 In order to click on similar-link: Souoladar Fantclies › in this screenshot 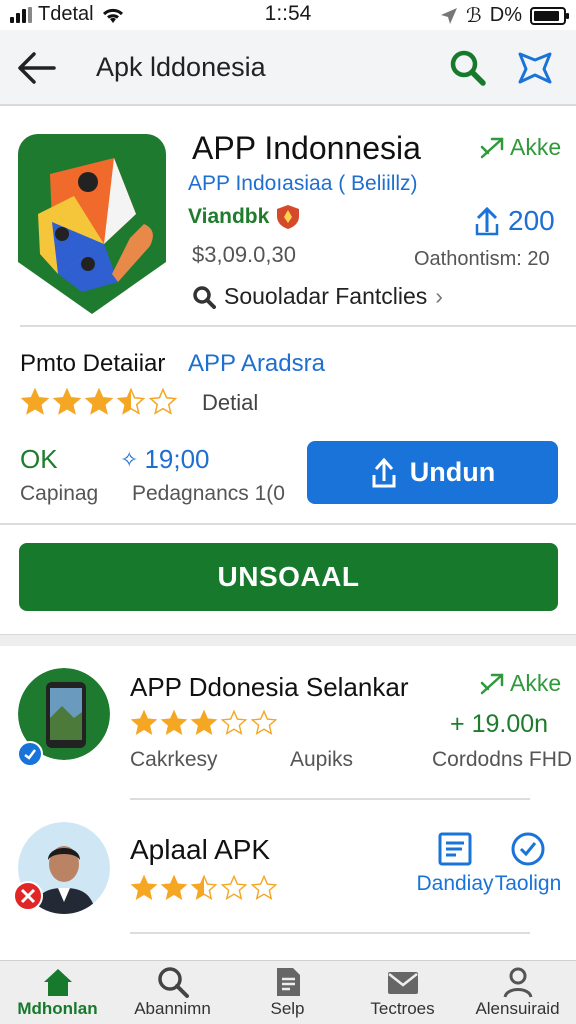, I will do `click(317, 296)`.